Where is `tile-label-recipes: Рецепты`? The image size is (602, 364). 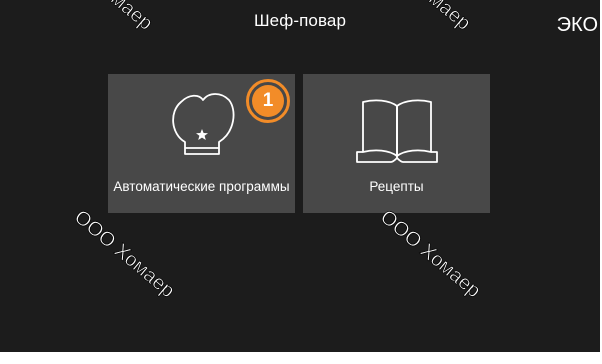
tile-label-recipes: Рецепты is located at coordinates (396, 186).